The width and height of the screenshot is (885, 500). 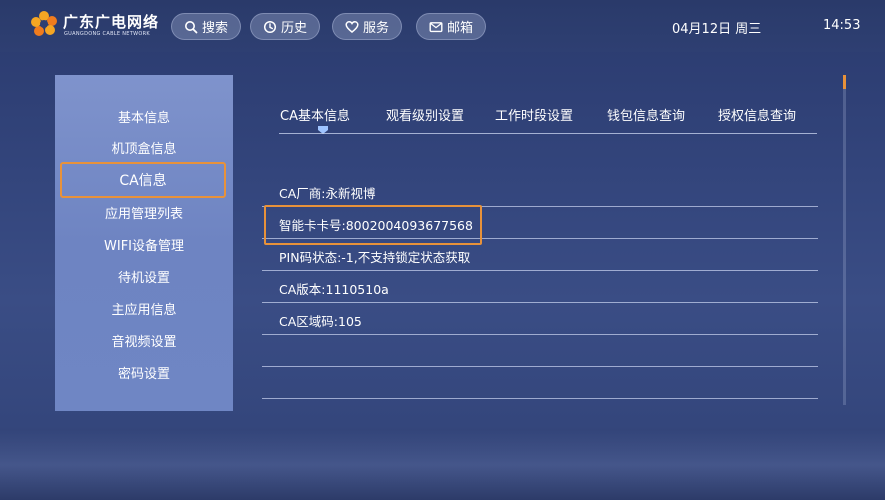 I want to click on mailbox-button-label: 邮箱, so click(x=459, y=28).